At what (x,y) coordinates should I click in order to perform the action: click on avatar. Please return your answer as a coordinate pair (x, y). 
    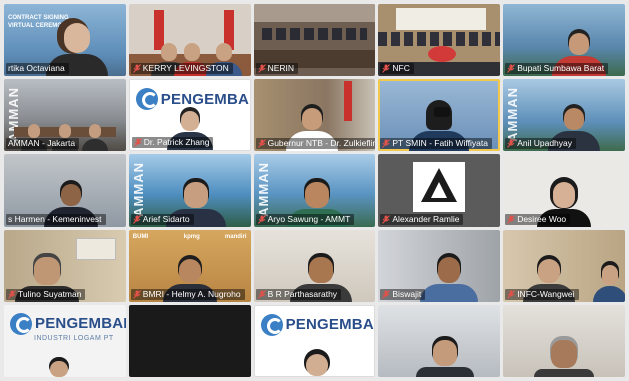
    Looking at the image, I should click on (439, 187).